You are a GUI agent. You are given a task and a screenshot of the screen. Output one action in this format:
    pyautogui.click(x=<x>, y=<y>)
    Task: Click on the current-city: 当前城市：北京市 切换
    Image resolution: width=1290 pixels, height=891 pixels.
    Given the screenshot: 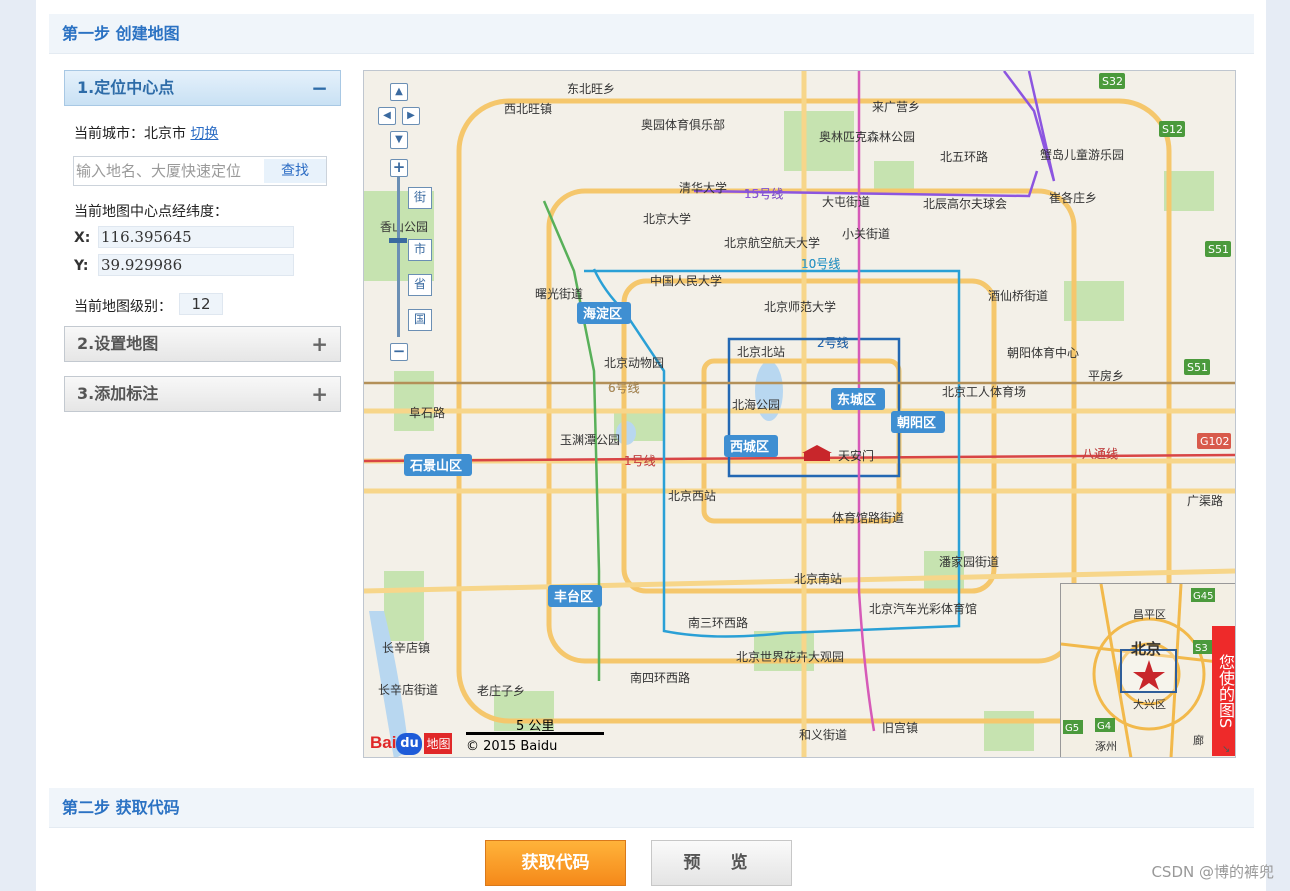 What is the action you would take?
    pyautogui.click(x=146, y=133)
    